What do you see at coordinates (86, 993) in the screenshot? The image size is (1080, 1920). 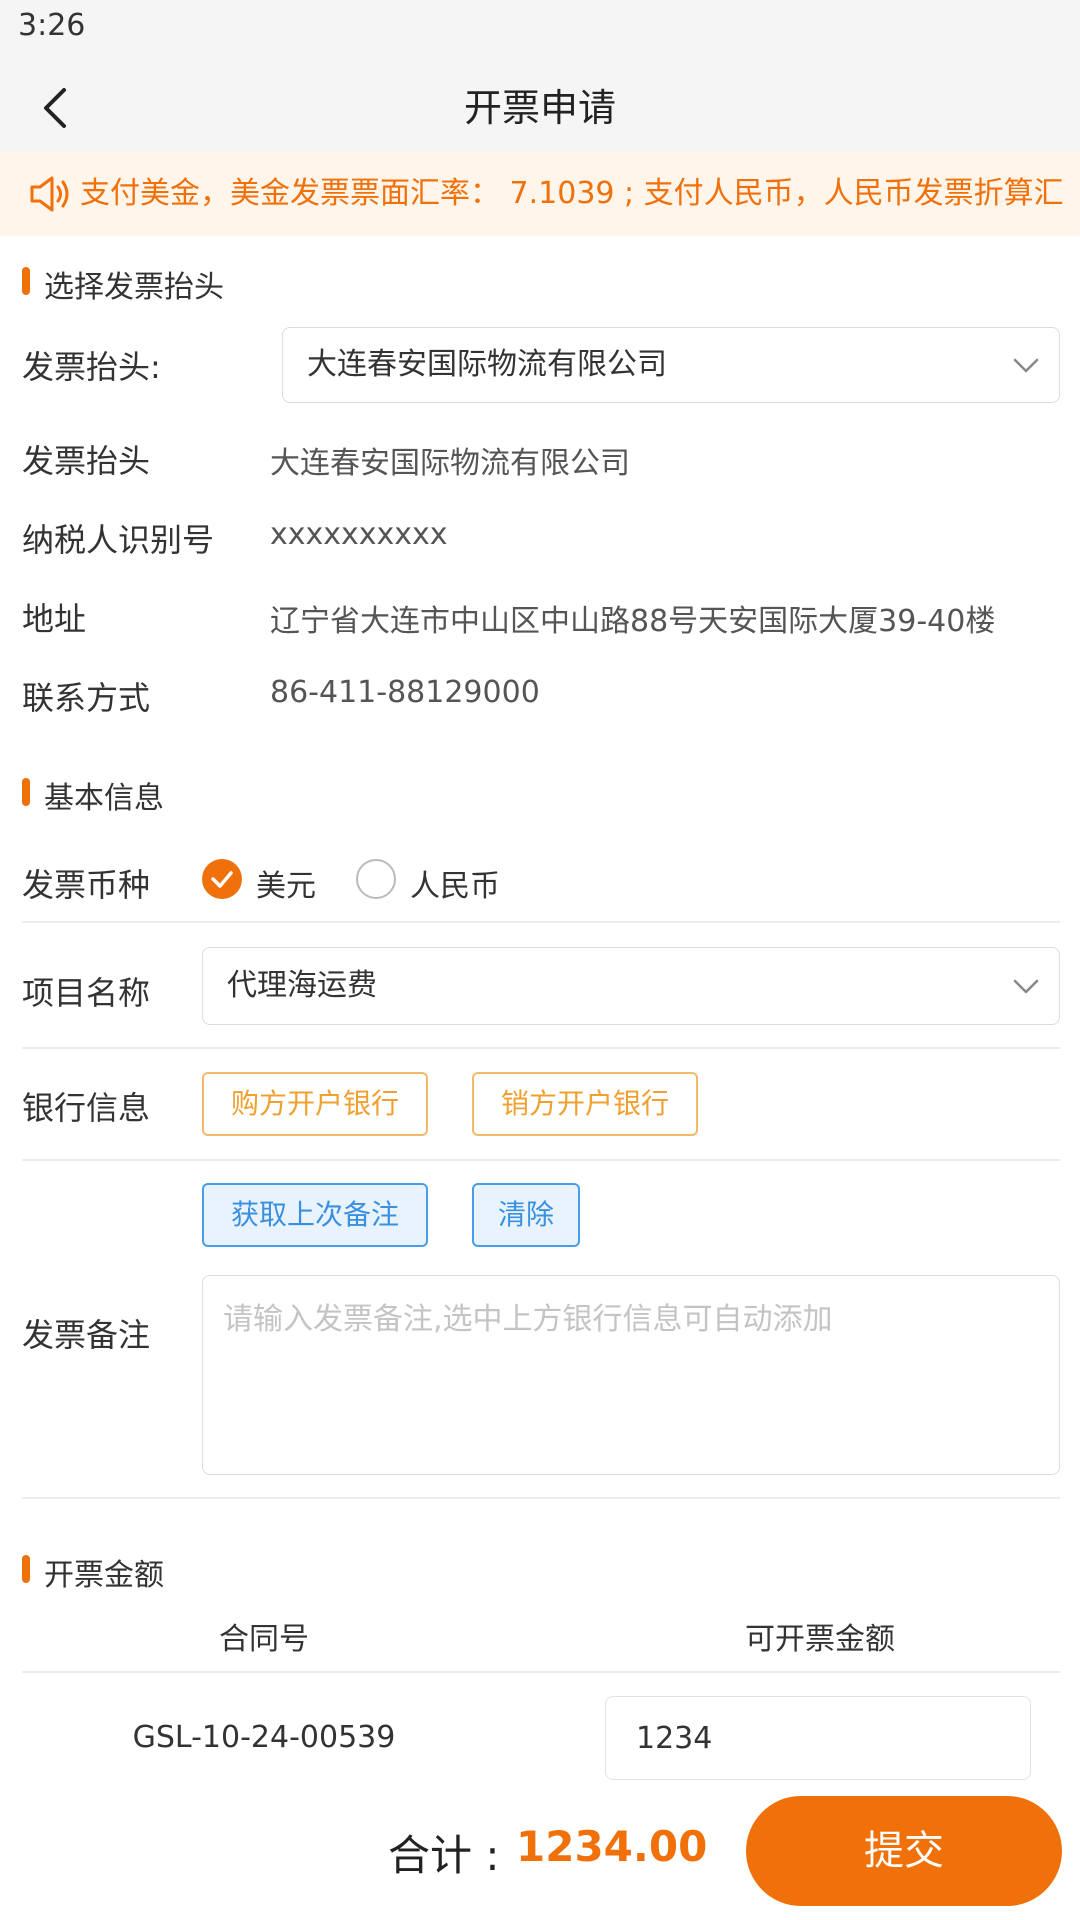 I see `project-label: 项目名称` at bounding box center [86, 993].